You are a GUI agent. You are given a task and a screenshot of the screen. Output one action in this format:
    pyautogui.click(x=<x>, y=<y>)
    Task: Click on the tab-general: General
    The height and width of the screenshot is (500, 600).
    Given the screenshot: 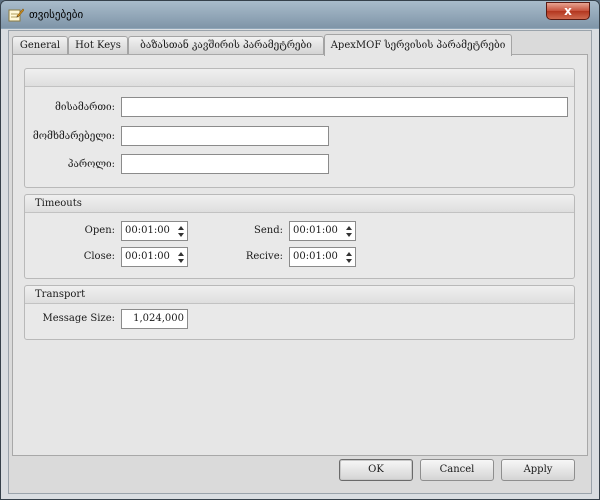 What is the action you would take?
    pyautogui.click(x=40, y=45)
    